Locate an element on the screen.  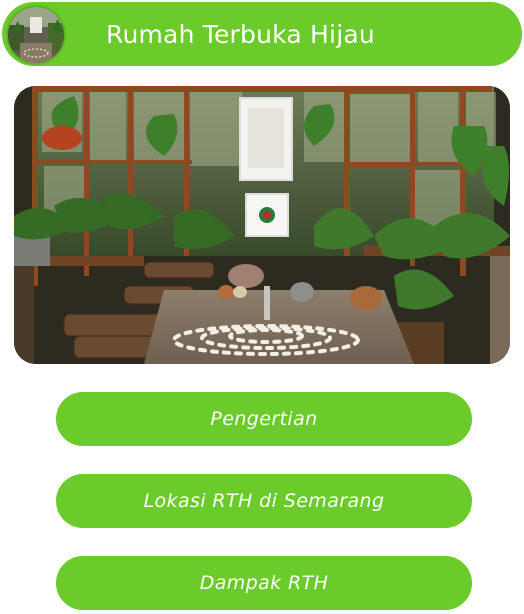
page-title: Rumah Terbuka Hijau is located at coordinates (240, 34).